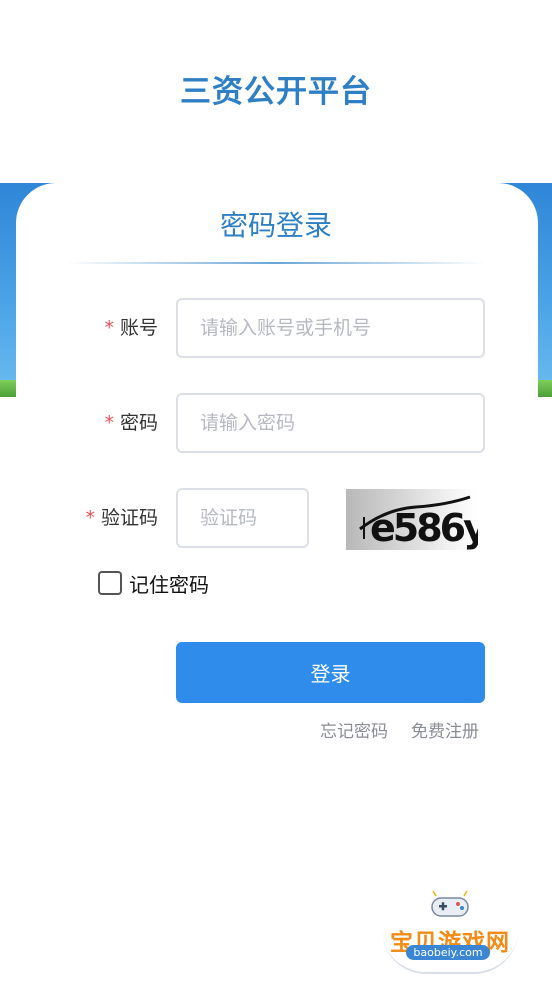 The width and height of the screenshot is (552, 983). What do you see at coordinates (448, 952) in the screenshot?
I see `watermark-url: baobeiy.com` at bounding box center [448, 952].